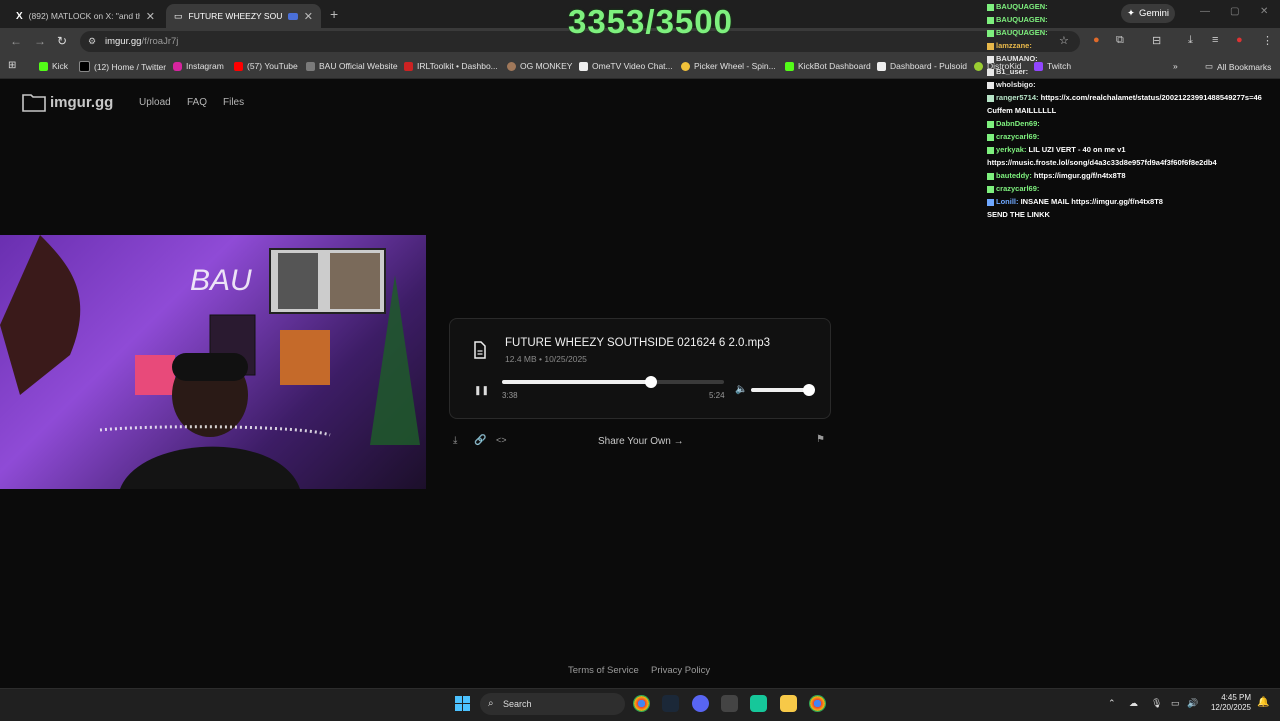 This screenshot has width=1280, height=721. I want to click on chrome-active-icon, so click(817, 703).